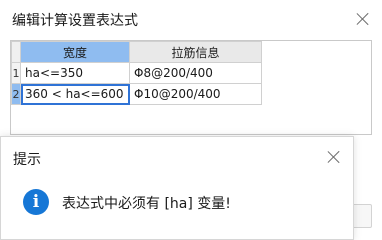 This screenshot has width=382, height=240. I want to click on table-header-row: 宽度 拉筋信息, so click(136, 52).